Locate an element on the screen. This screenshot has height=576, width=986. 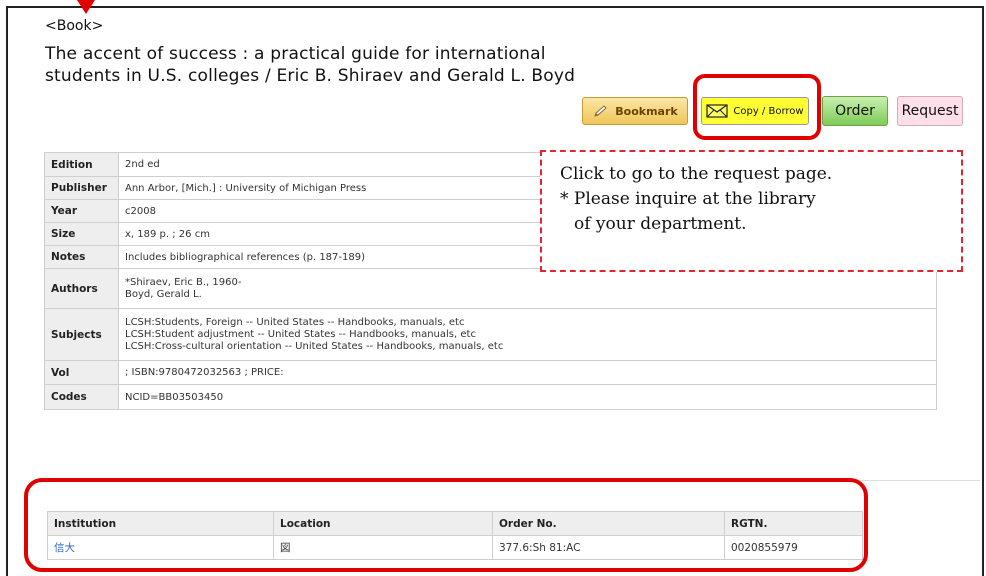
author-entry: Boyd, Gerald L. is located at coordinates (163, 294).